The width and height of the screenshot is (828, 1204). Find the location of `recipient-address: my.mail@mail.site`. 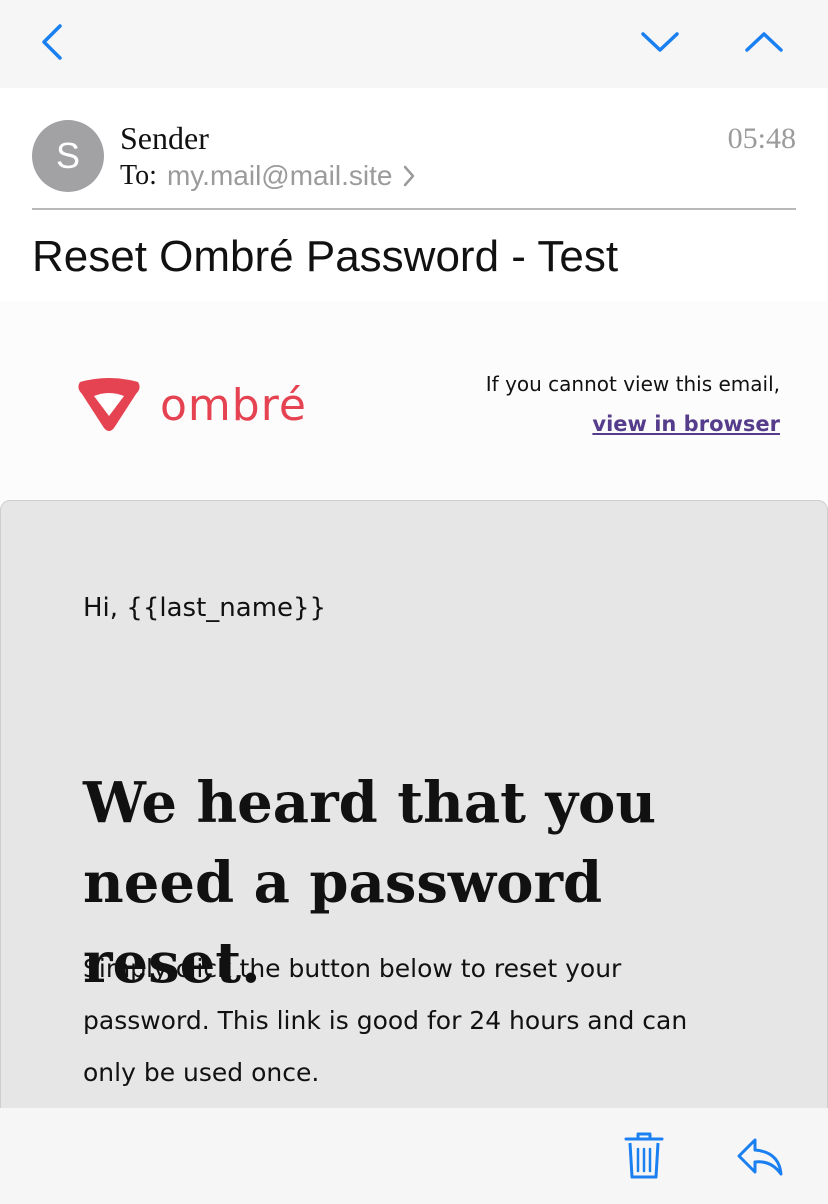

recipient-address: my.mail@mail.site is located at coordinates (279, 176).